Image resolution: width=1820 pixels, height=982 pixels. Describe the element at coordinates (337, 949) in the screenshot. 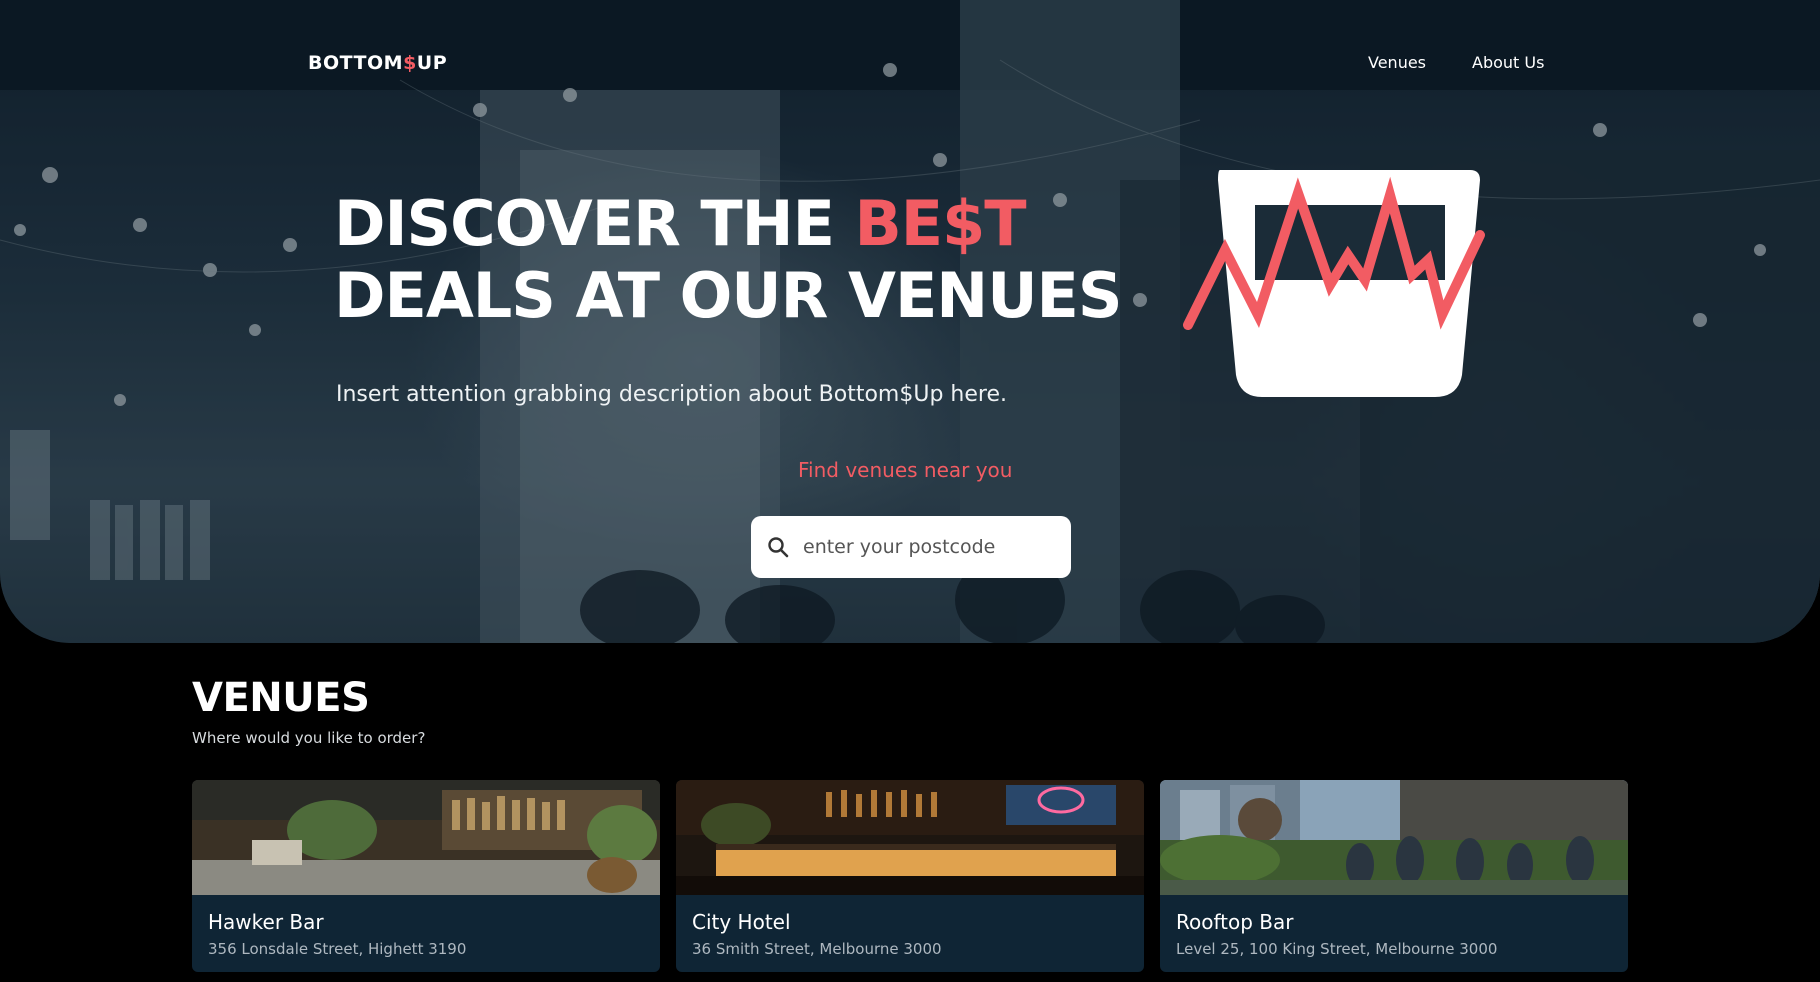

I see `venue-address: 356 Lonsdale Street, Highett 3190` at that location.